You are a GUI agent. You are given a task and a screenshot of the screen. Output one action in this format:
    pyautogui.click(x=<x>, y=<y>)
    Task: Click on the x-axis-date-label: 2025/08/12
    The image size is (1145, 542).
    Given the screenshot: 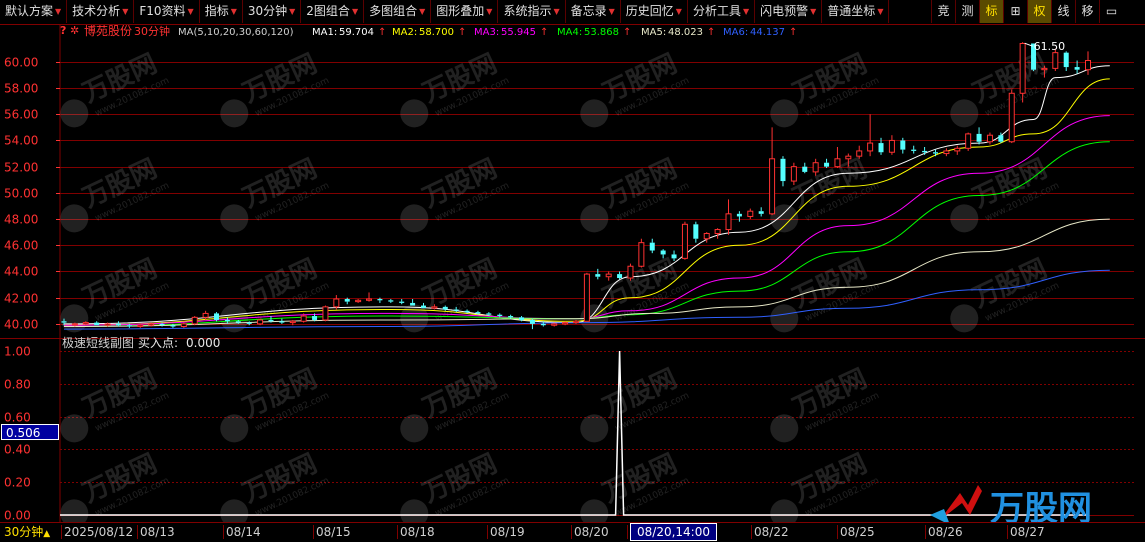 What is the action you would take?
    pyautogui.click(x=99, y=532)
    